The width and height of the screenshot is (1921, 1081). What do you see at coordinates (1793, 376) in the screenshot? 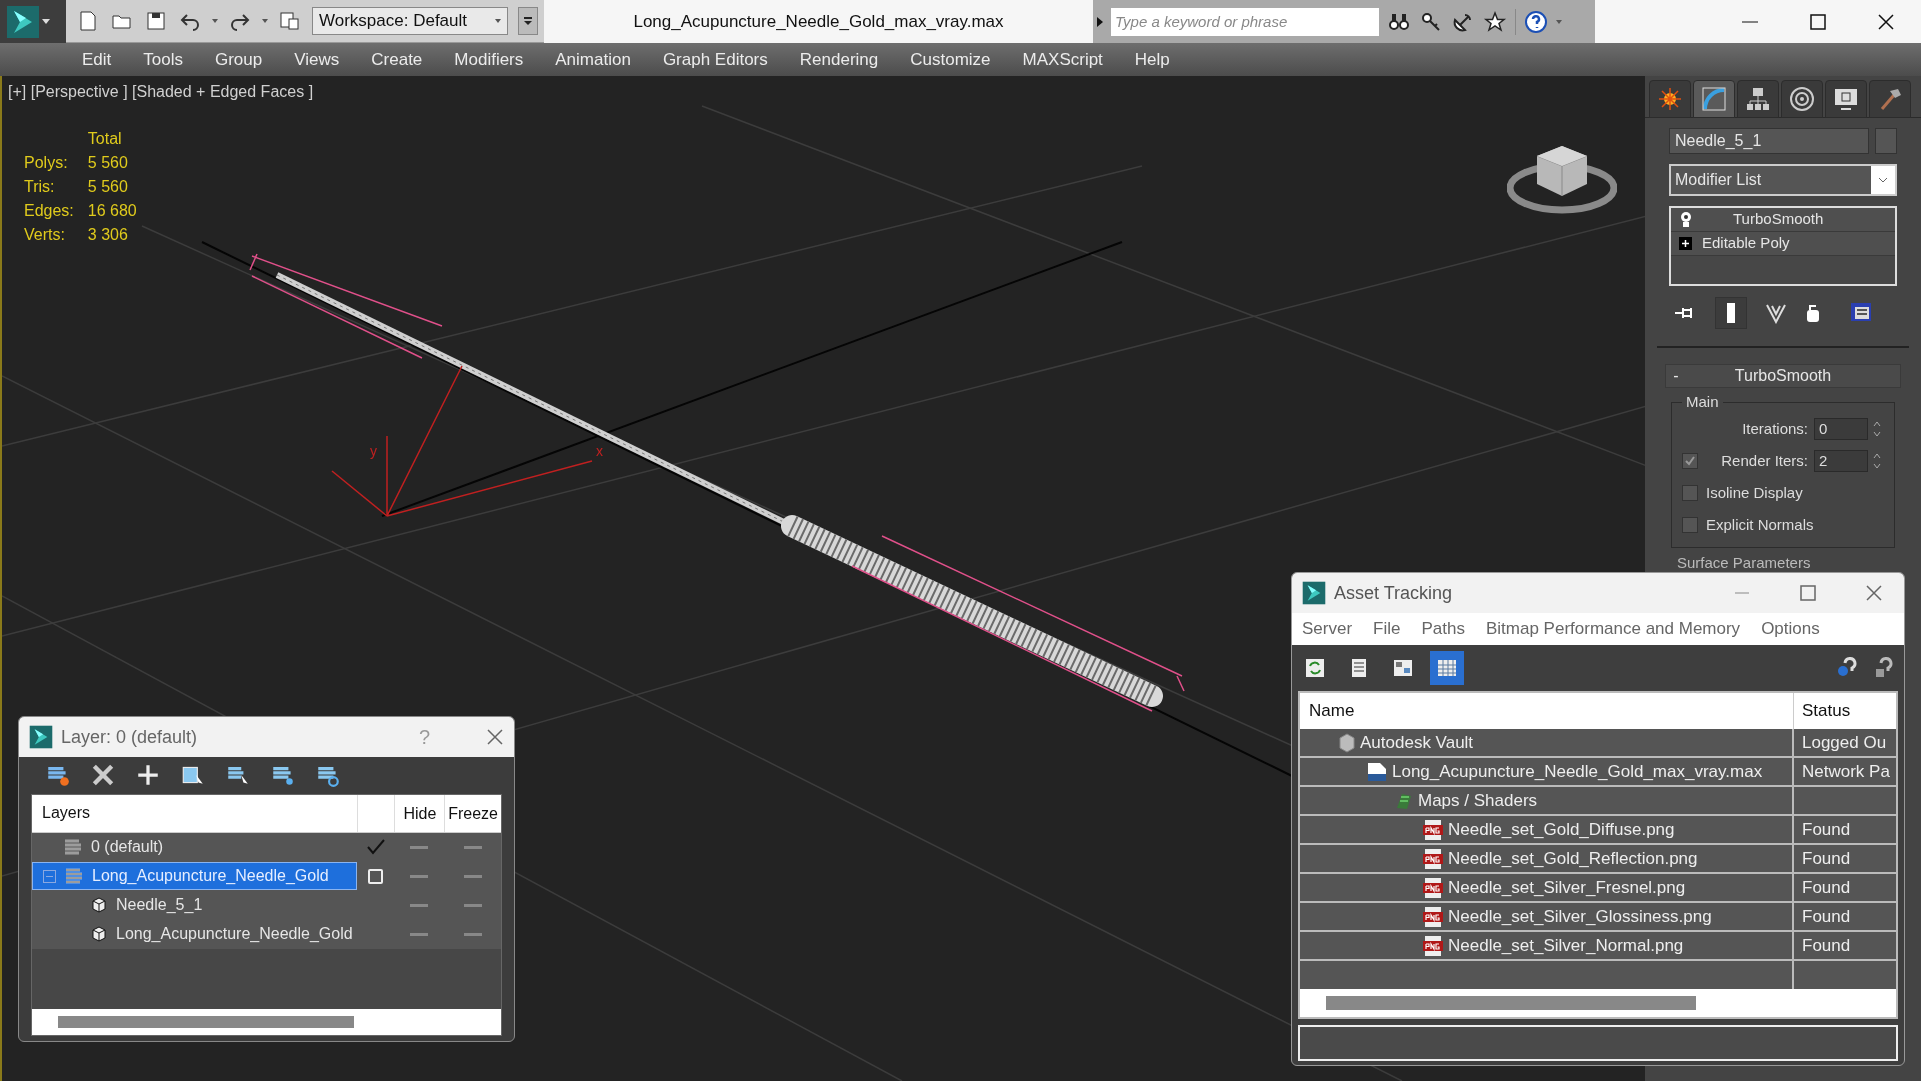
I see `rollout-title: TurboSmooth` at bounding box center [1793, 376].